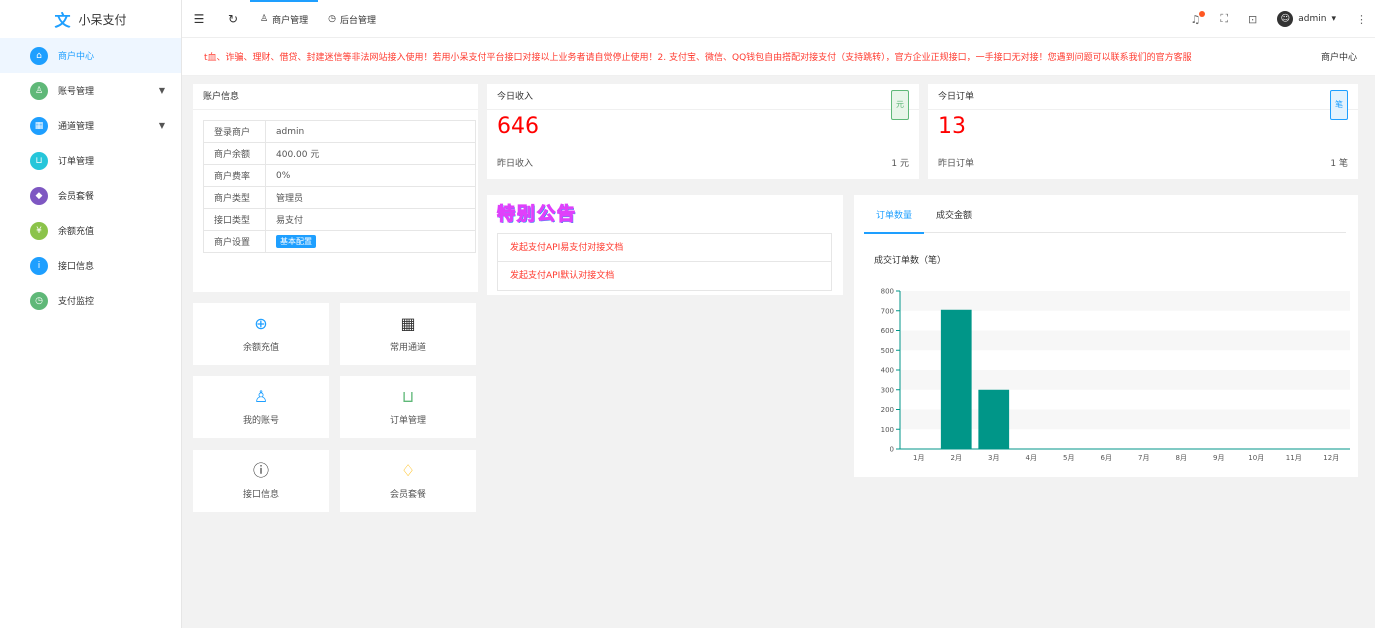 The image size is (1375, 628). I want to click on sidebar-item: ◆ 会员套餐, so click(90, 195).